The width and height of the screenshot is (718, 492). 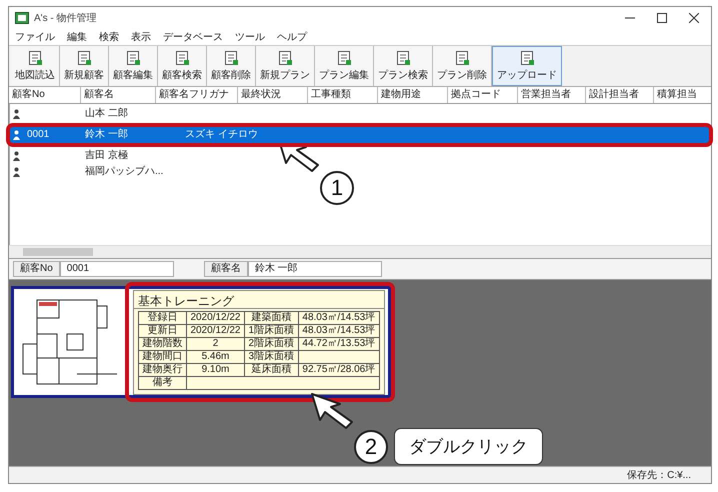 What do you see at coordinates (271, 356) in the screenshot?
I see `table-cell: 3階床面積` at bounding box center [271, 356].